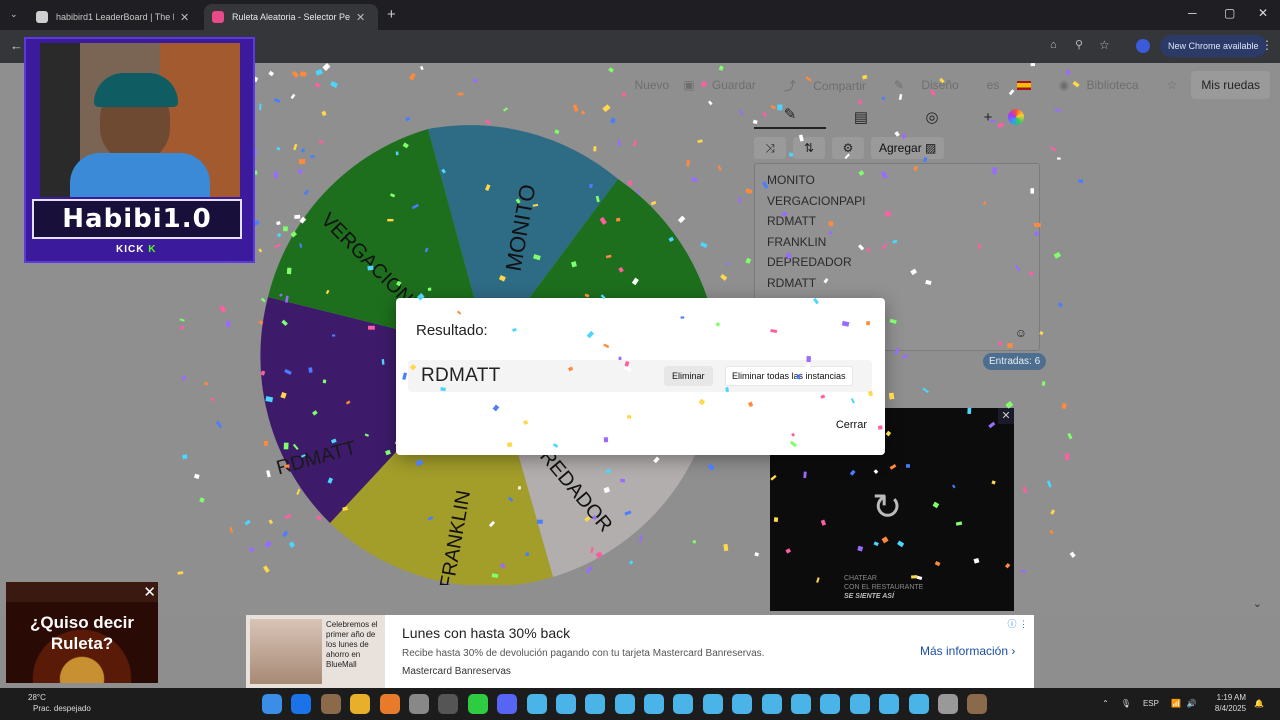 The image size is (1280, 720). I want to click on notifications-icon: 🔔, so click(1259, 703).